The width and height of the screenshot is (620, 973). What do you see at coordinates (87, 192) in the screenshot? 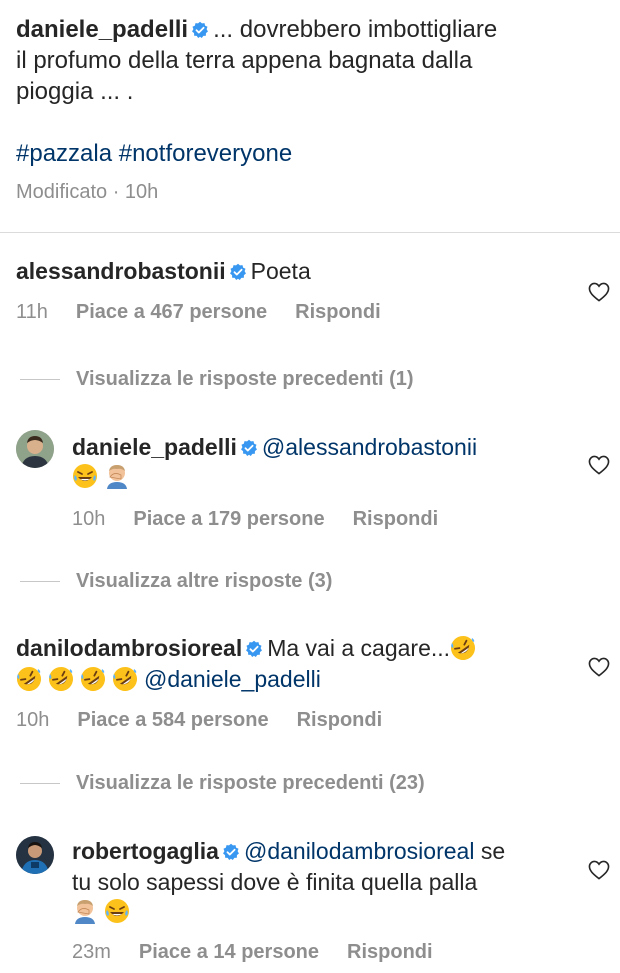
I see `post-edited-time: Modificato · 10h` at bounding box center [87, 192].